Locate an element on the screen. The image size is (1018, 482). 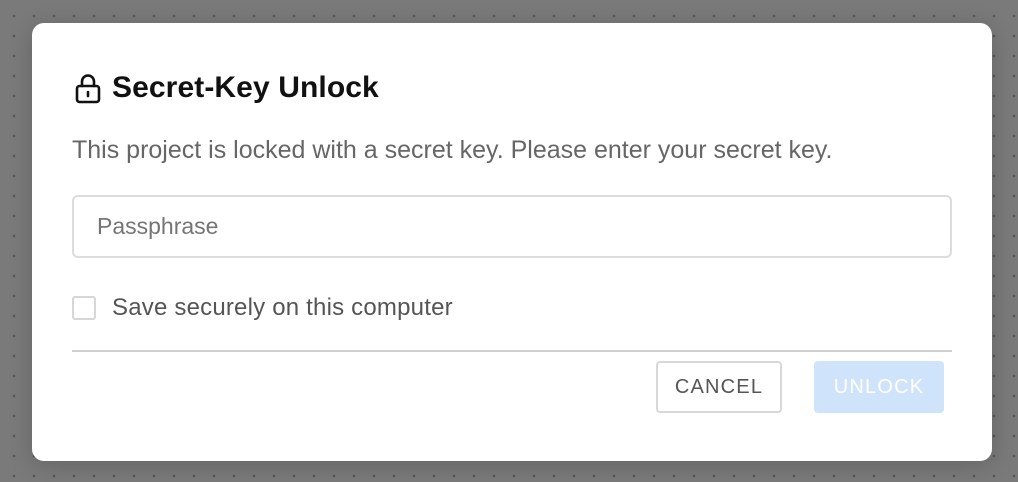
dialog-header: Secret-Key Unlock is located at coordinates (226, 88).